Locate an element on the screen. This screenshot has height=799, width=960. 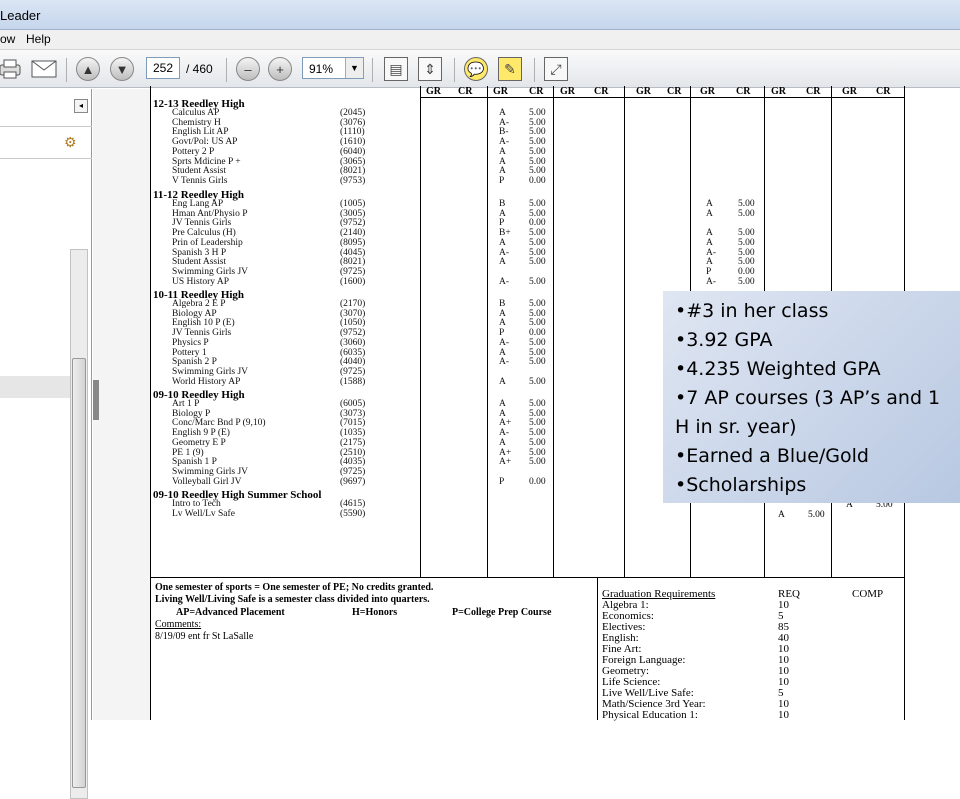
callout-item: •Earned a Blue/Gold is located at coordinates (772, 456).